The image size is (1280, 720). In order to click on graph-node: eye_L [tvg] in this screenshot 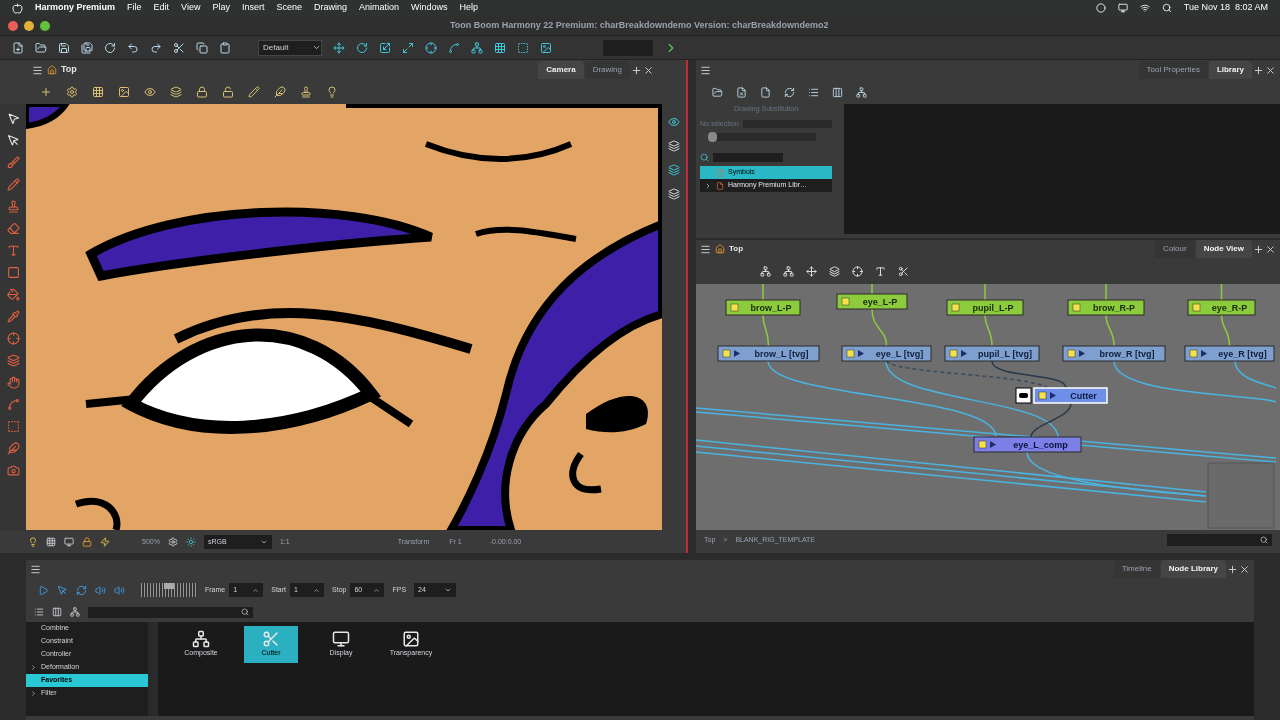, I will do `click(886, 353)`.